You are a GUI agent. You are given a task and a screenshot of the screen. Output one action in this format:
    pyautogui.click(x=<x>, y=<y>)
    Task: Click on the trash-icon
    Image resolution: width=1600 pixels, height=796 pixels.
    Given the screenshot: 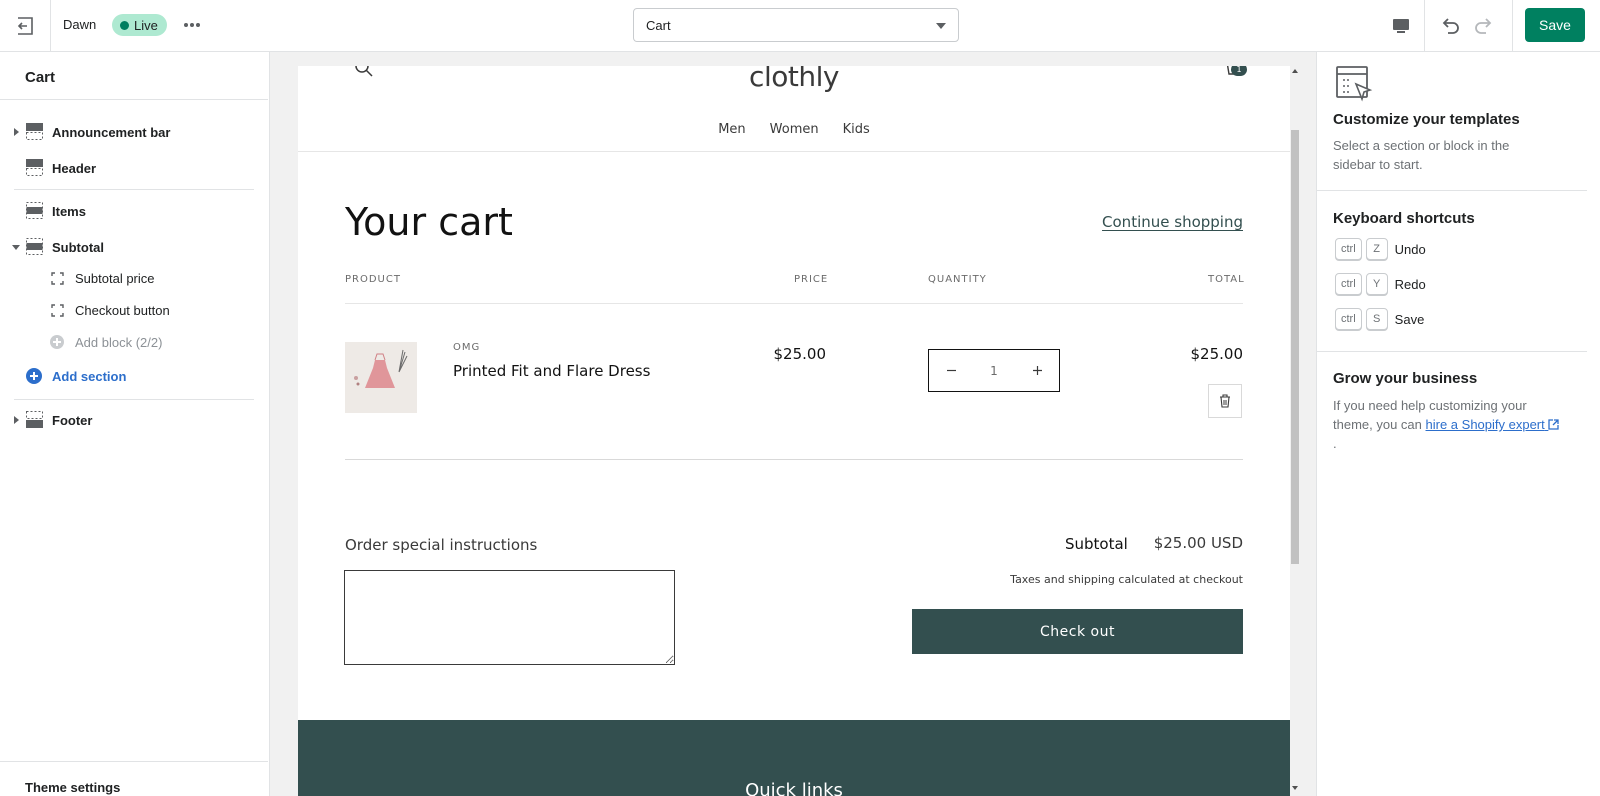 What is the action you would take?
    pyautogui.click(x=1225, y=401)
    